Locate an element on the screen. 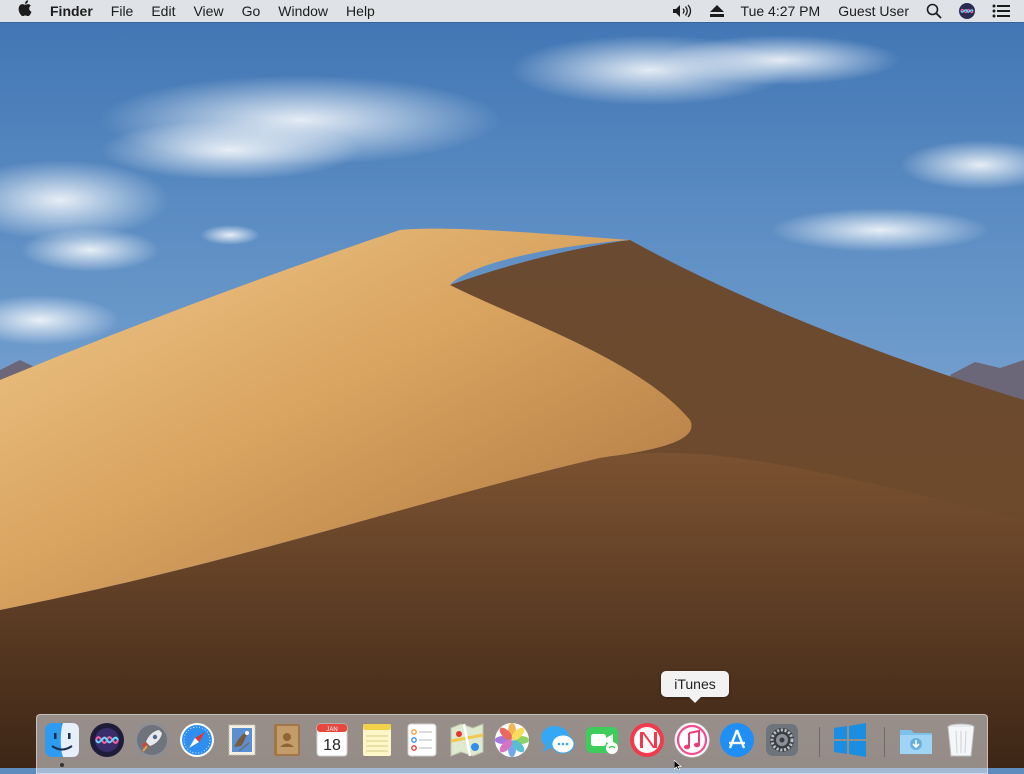 The image size is (1024, 774). calendar-icon: JAN 18 is located at coordinates (332, 740).